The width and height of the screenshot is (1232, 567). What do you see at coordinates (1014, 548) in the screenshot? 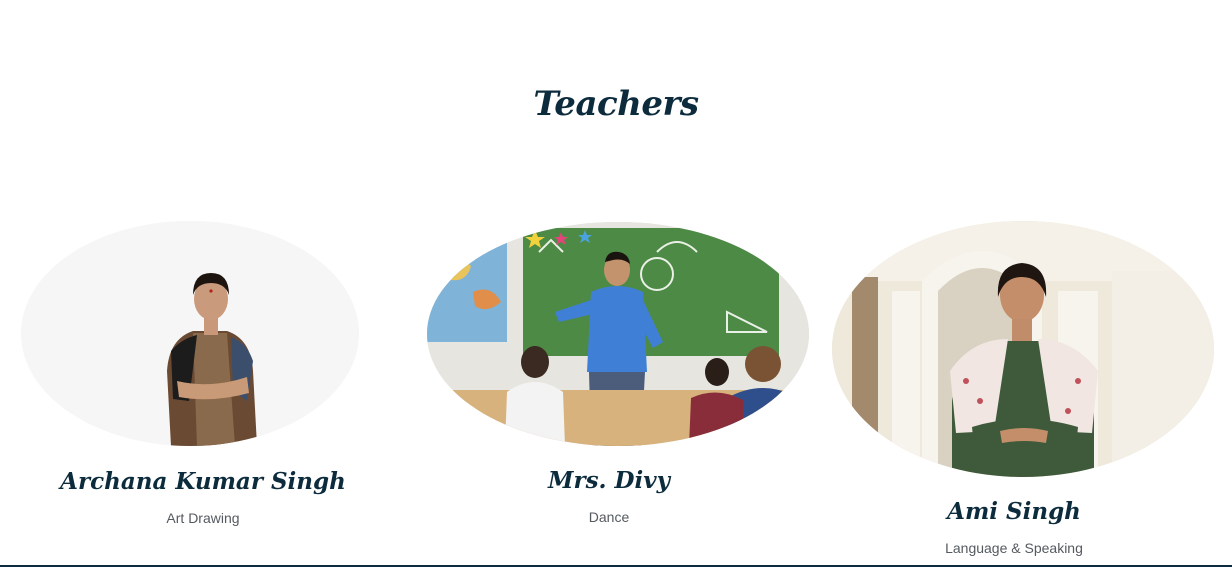
I see `teacher-subject: Language & Speaking` at bounding box center [1014, 548].